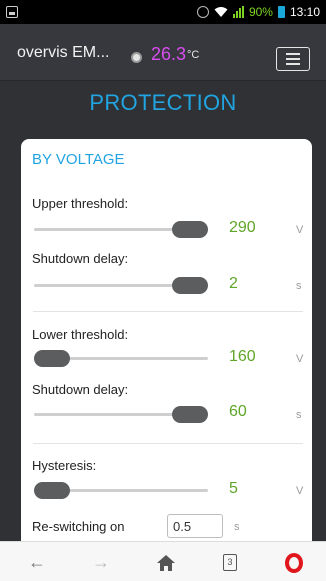 Image resolution: width=326 pixels, height=581 pixels. I want to click on lower-threshold-value: 160, so click(242, 356).